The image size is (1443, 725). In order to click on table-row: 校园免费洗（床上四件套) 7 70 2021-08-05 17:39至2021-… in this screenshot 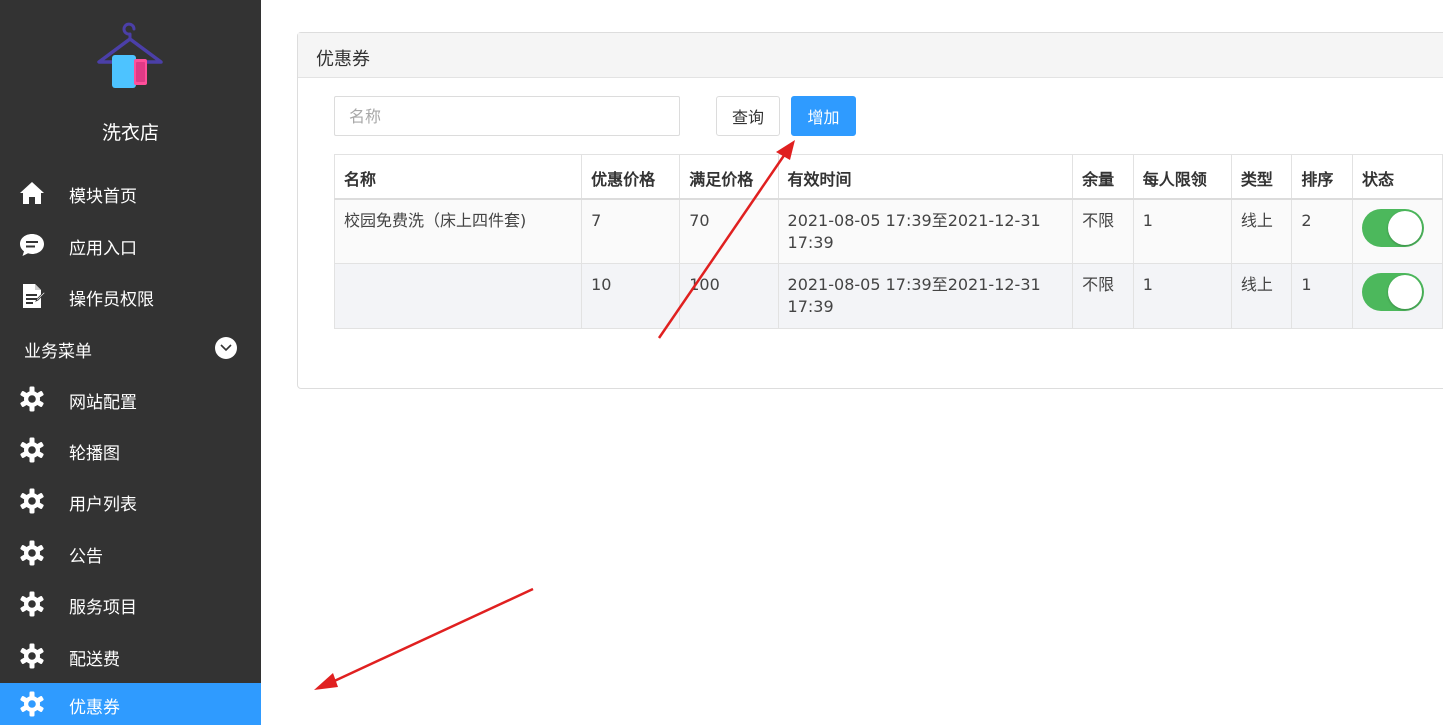, I will do `click(888, 231)`.